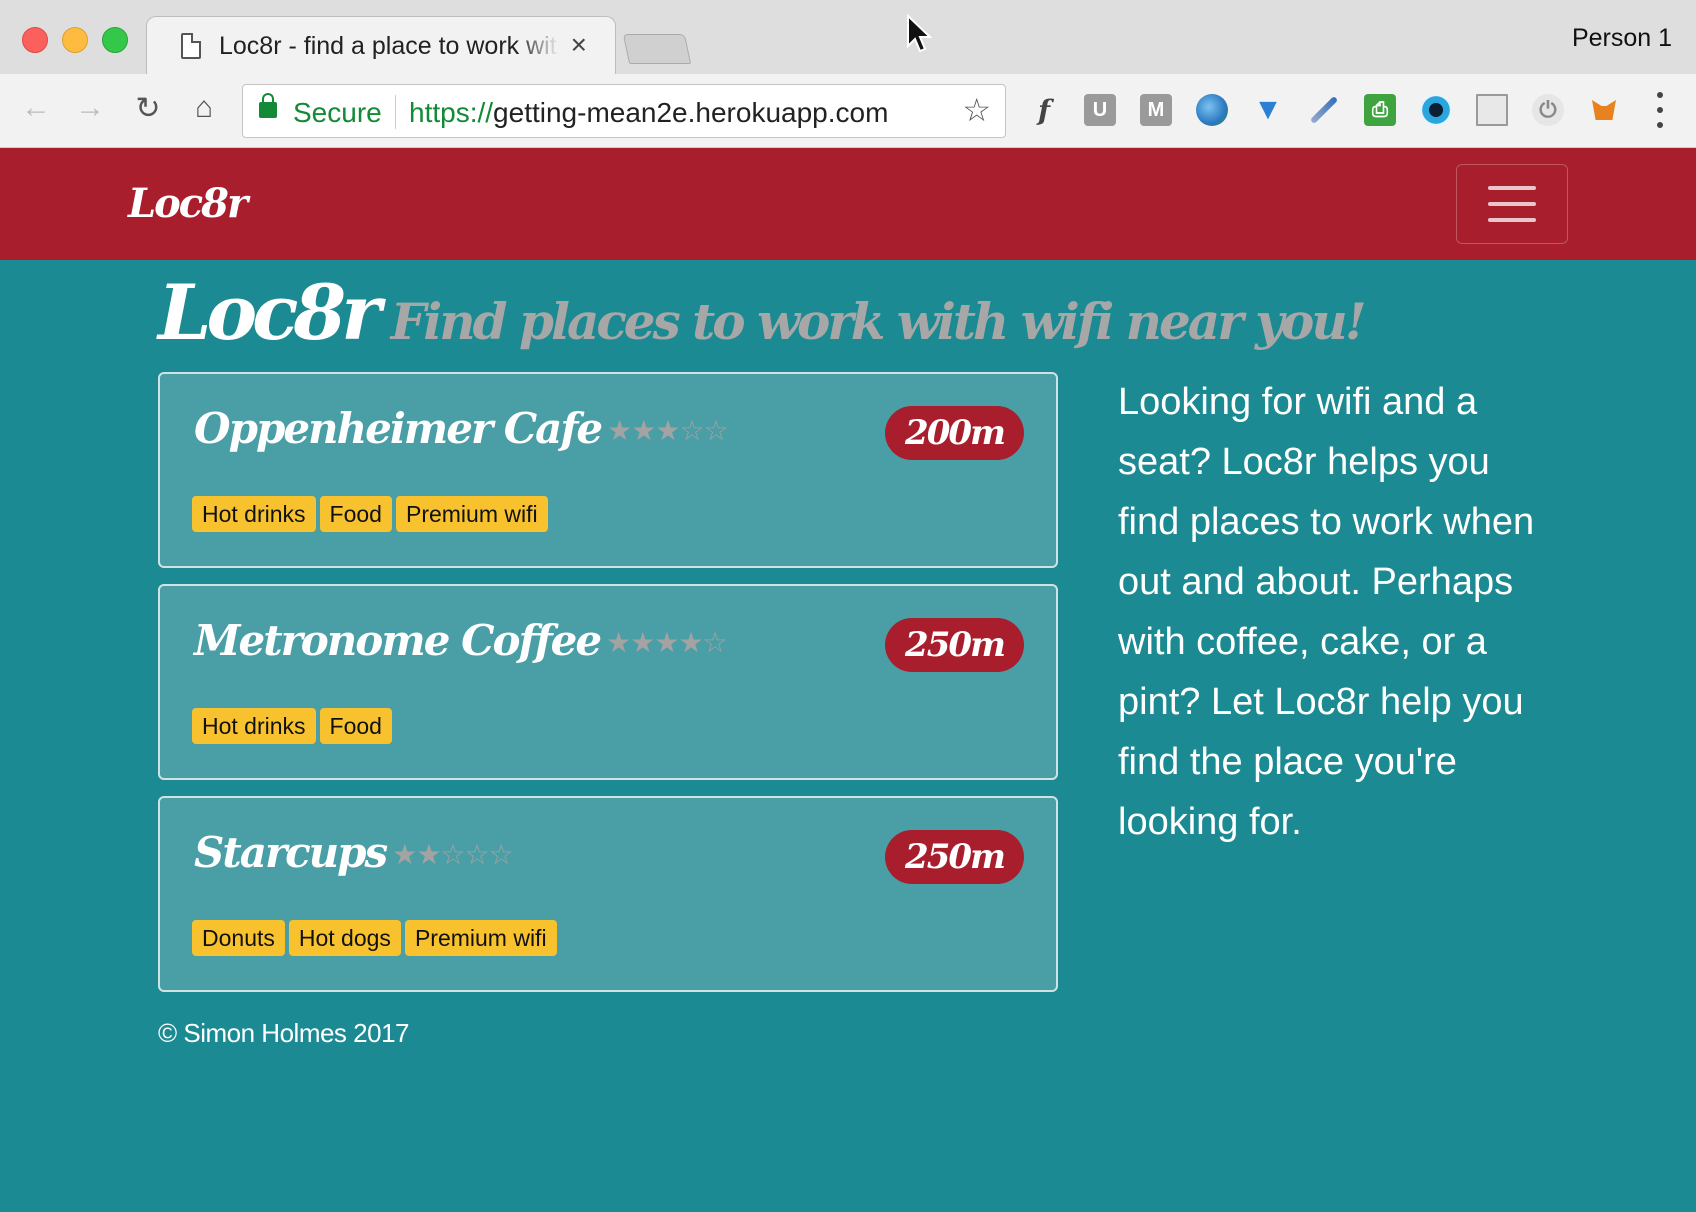  I want to click on minimize-window-button, so click(75, 40).